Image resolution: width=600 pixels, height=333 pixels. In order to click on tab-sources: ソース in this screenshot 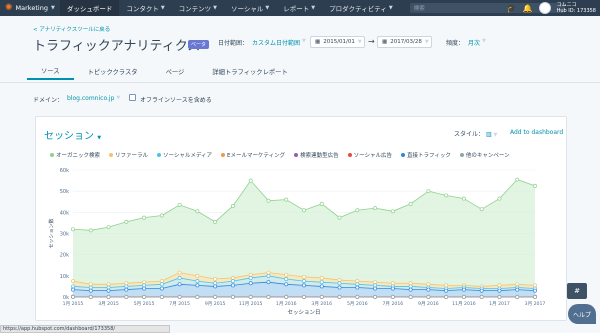, I will do `click(50, 71)`.